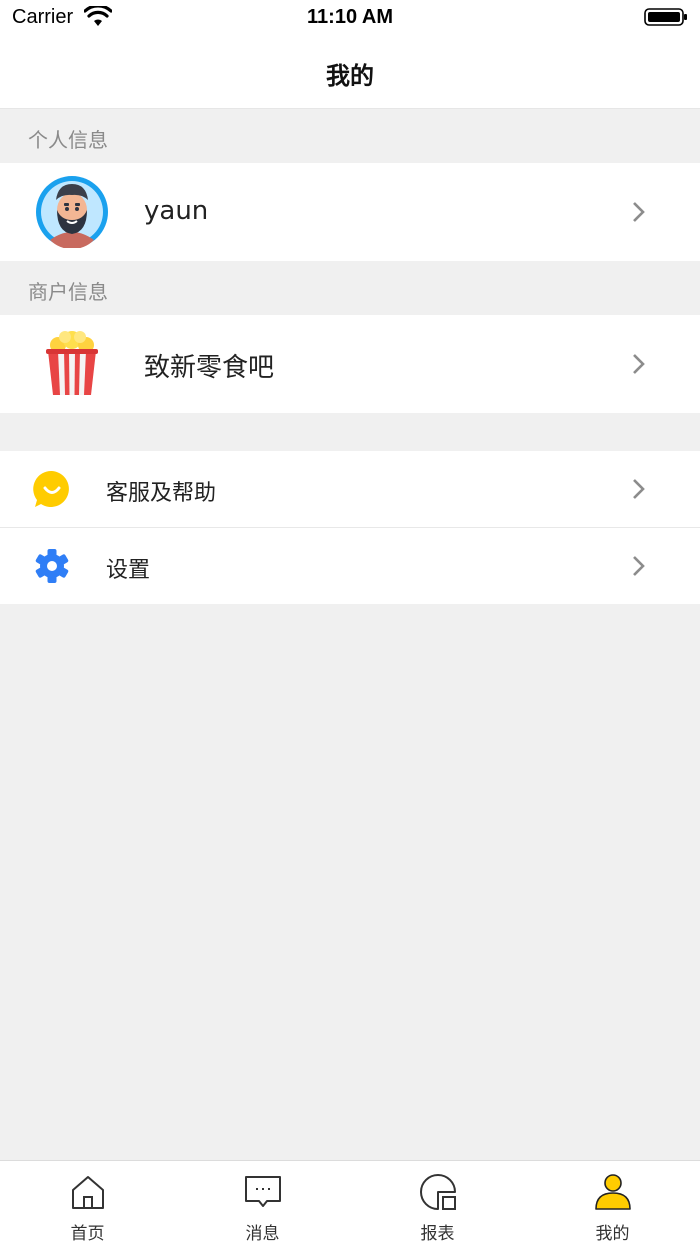  Describe the element at coordinates (350, 566) in the screenshot. I see `menu-item-settings: 设置` at that location.